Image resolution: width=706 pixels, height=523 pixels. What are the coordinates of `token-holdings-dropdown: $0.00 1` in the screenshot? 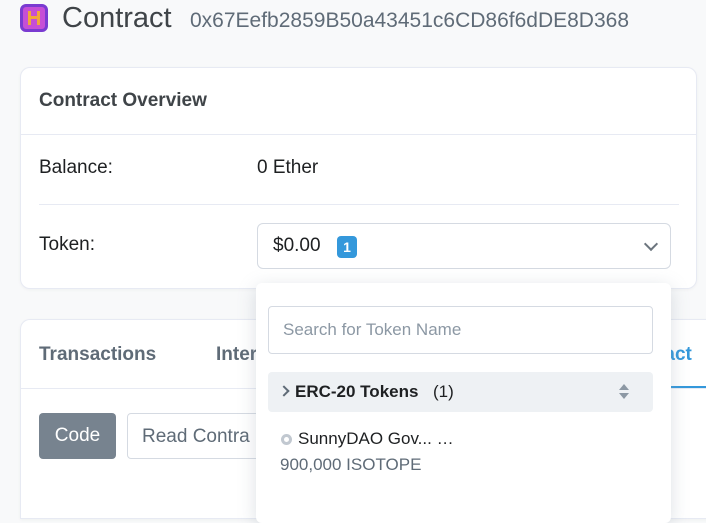 It's located at (464, 246).